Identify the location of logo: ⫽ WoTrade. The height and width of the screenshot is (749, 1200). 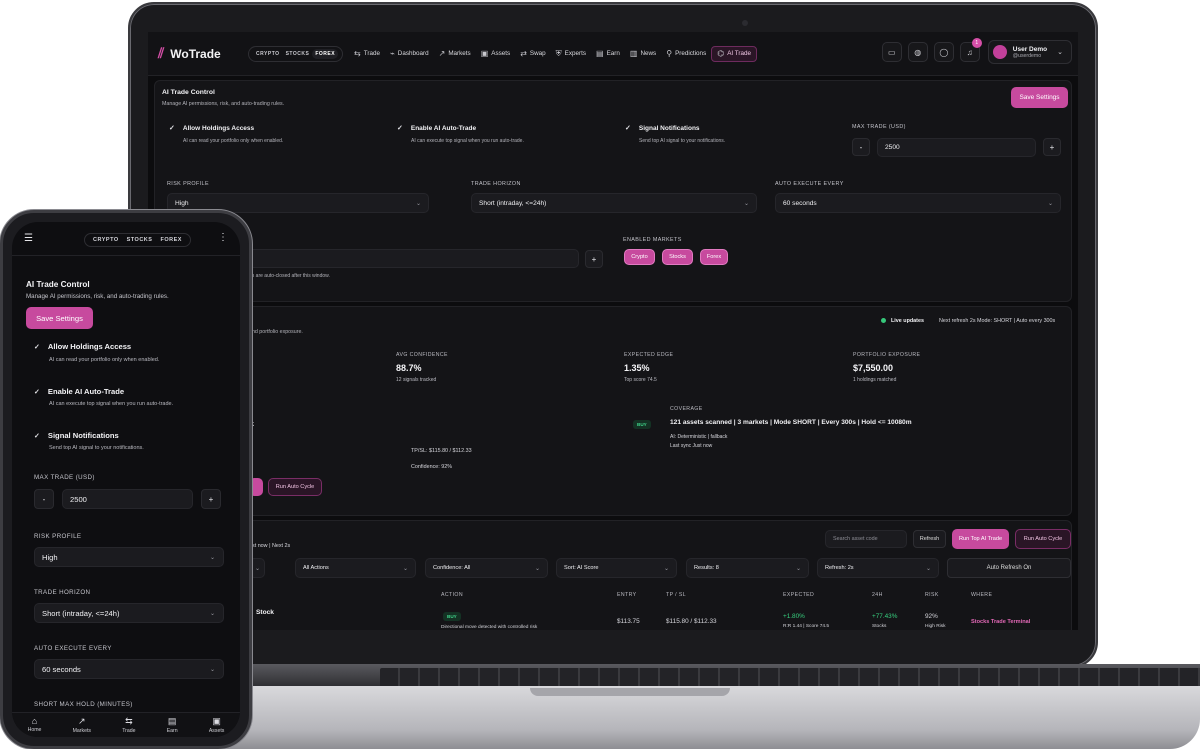
(199, 53).